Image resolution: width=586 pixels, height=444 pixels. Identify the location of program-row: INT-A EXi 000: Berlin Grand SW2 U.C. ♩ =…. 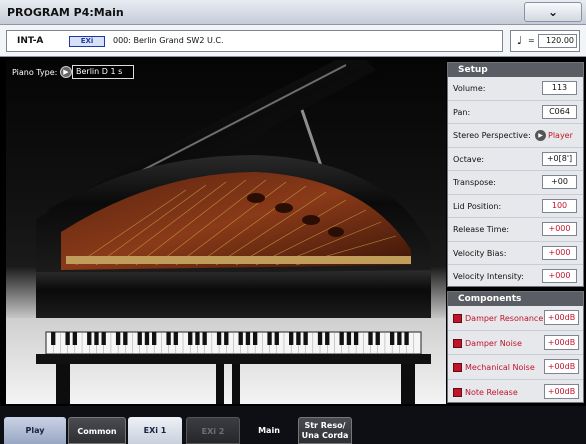
(293, 41).